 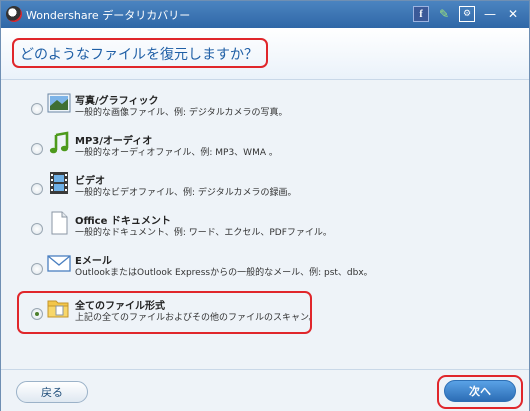 What do you see at coordinates (259, 111) in the screenshot?
I see `option-photo: 写真/グラフィック 一般的な画像ファイル、例: デジタルカメラの写真。` at bounding box center [259, 111].